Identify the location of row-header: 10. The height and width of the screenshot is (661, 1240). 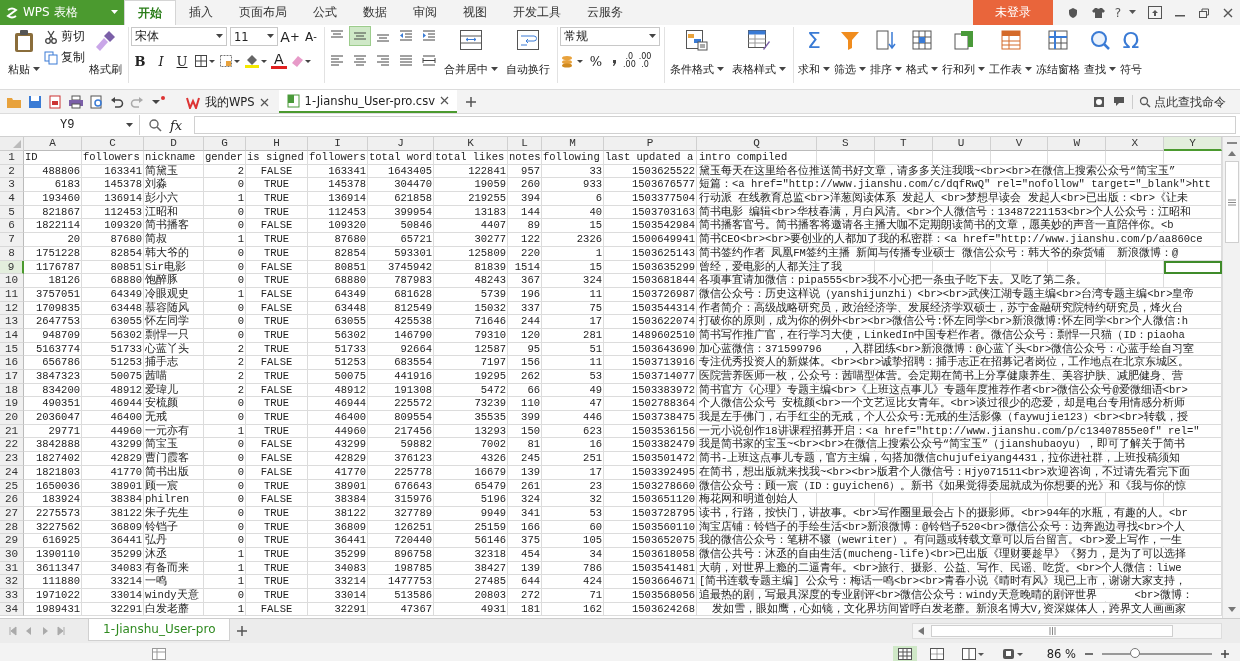
(12, 281).